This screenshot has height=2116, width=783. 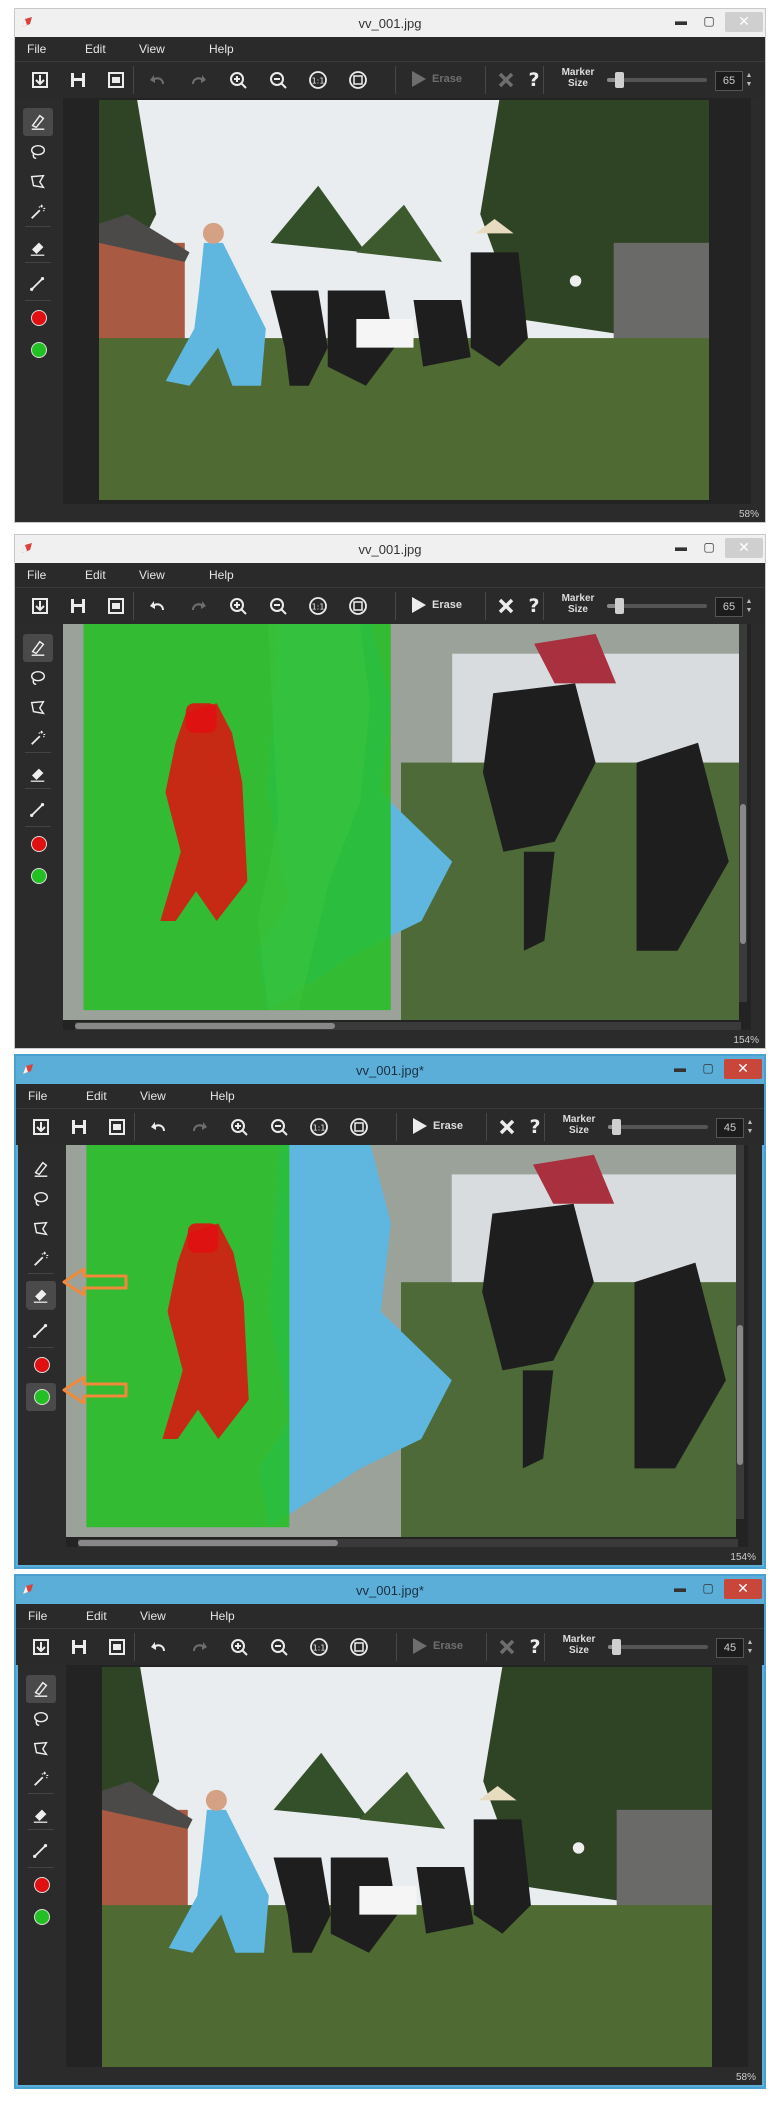 What do you see at coordinates (681, 548) in the screenshot?
I see `minimize-button: ▬` at bounding box center [681, 548].